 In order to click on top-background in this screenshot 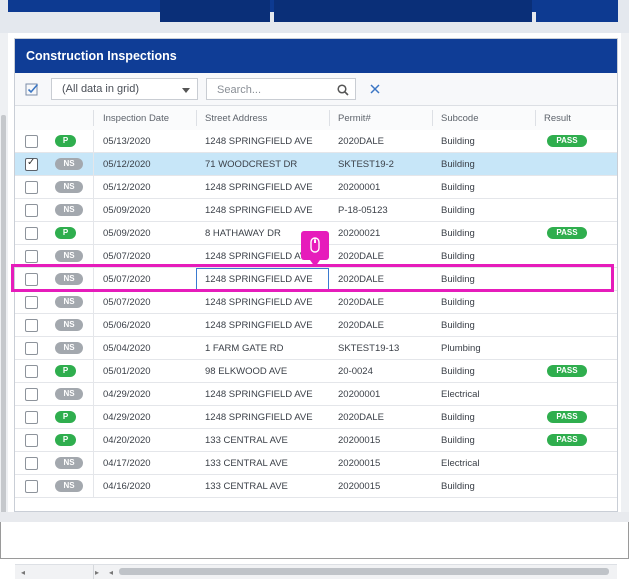, I will do `click(314, 16)`.